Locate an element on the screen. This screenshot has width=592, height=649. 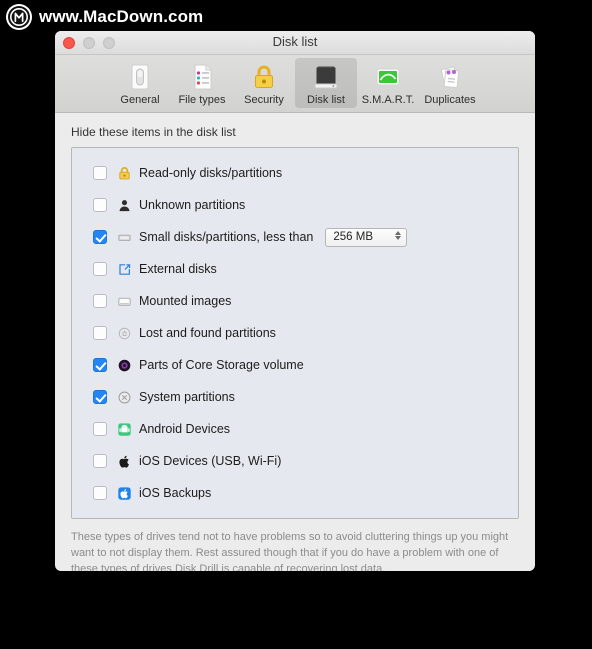
general-switch-icon is located at coordinates (140, 77).